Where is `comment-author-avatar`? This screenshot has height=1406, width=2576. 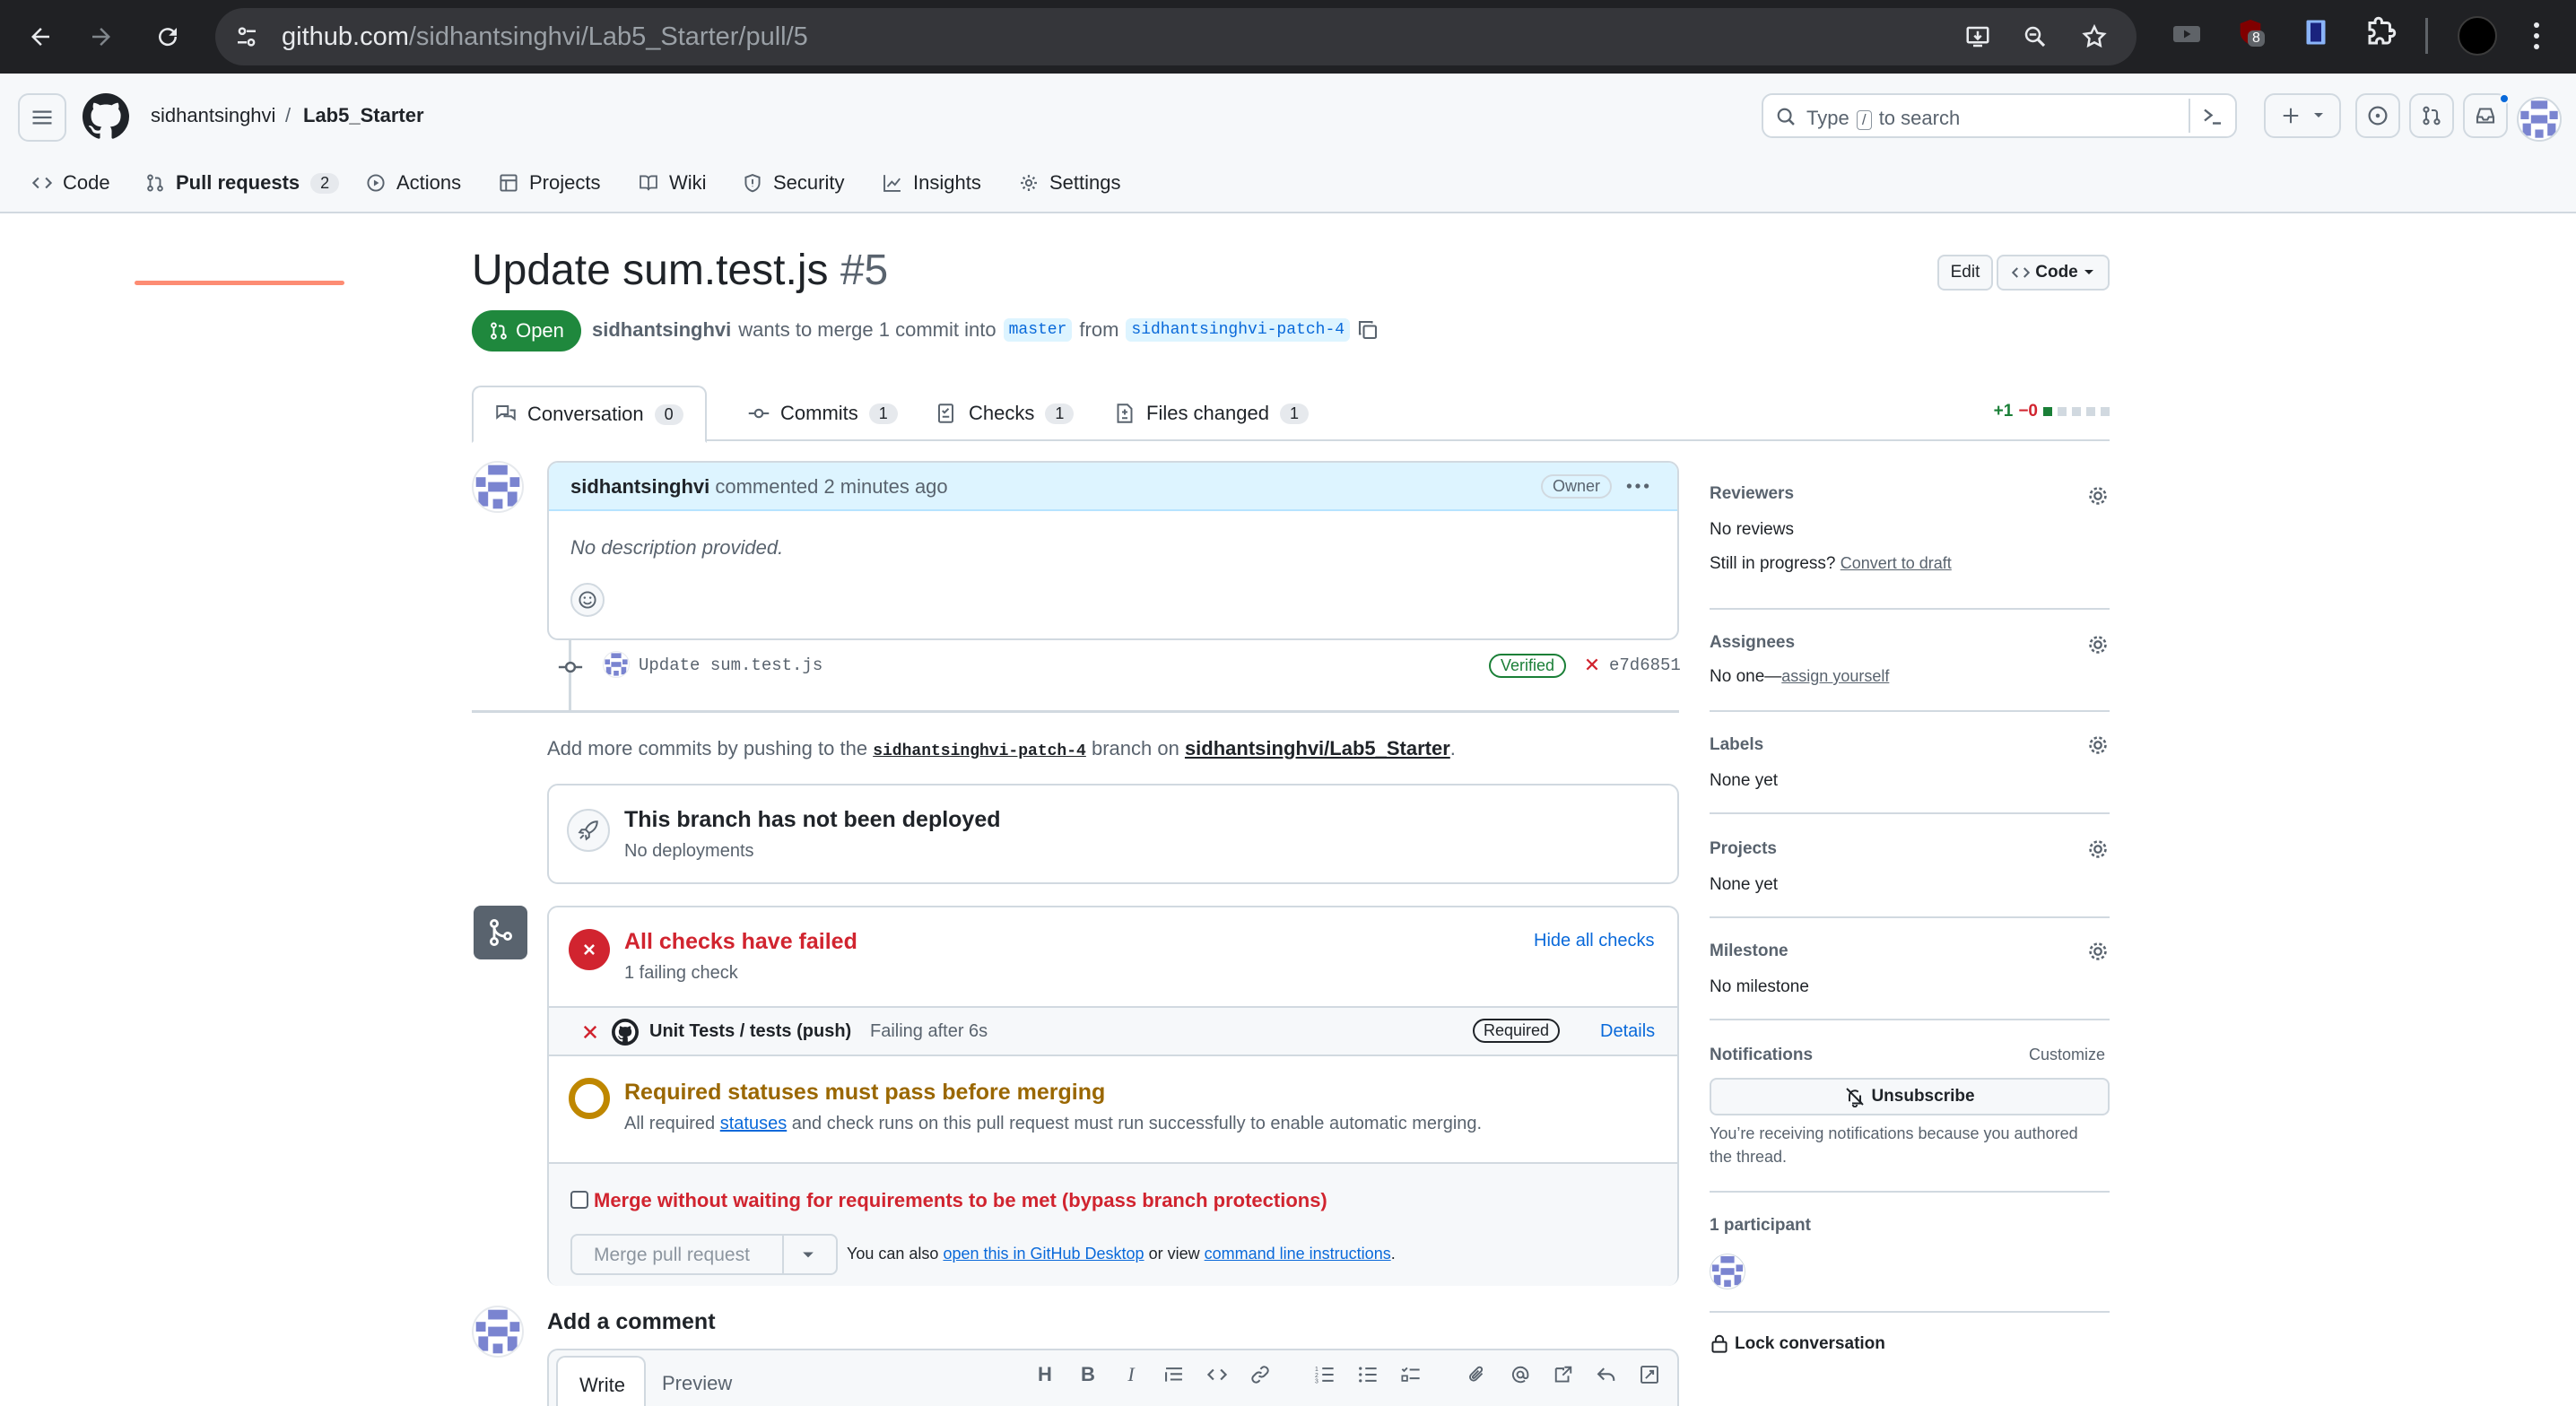 comment-author-avatar is located at coordinates (498, 487).